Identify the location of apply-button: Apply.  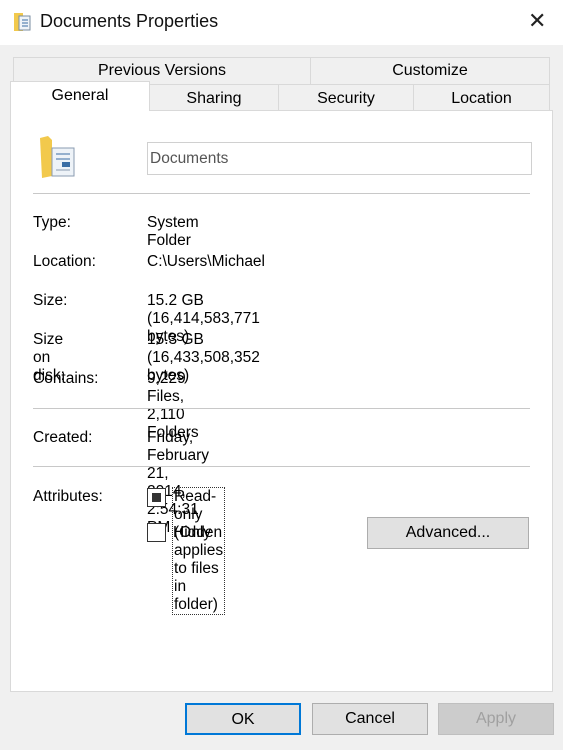
(496, 719).